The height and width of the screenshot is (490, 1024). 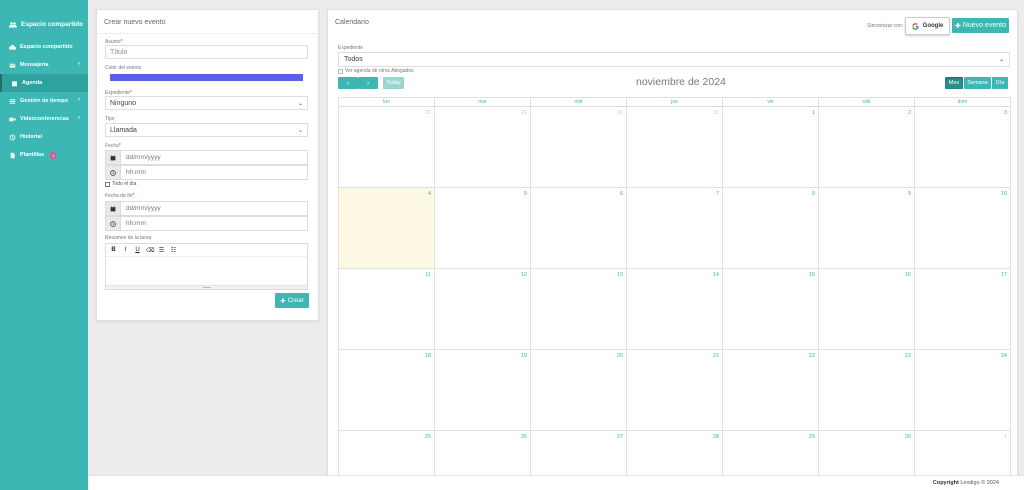 What do you see at coordinates (963, 228) in the screenshot?
I see `day-cell: 10` at bounding box center [963, 228].